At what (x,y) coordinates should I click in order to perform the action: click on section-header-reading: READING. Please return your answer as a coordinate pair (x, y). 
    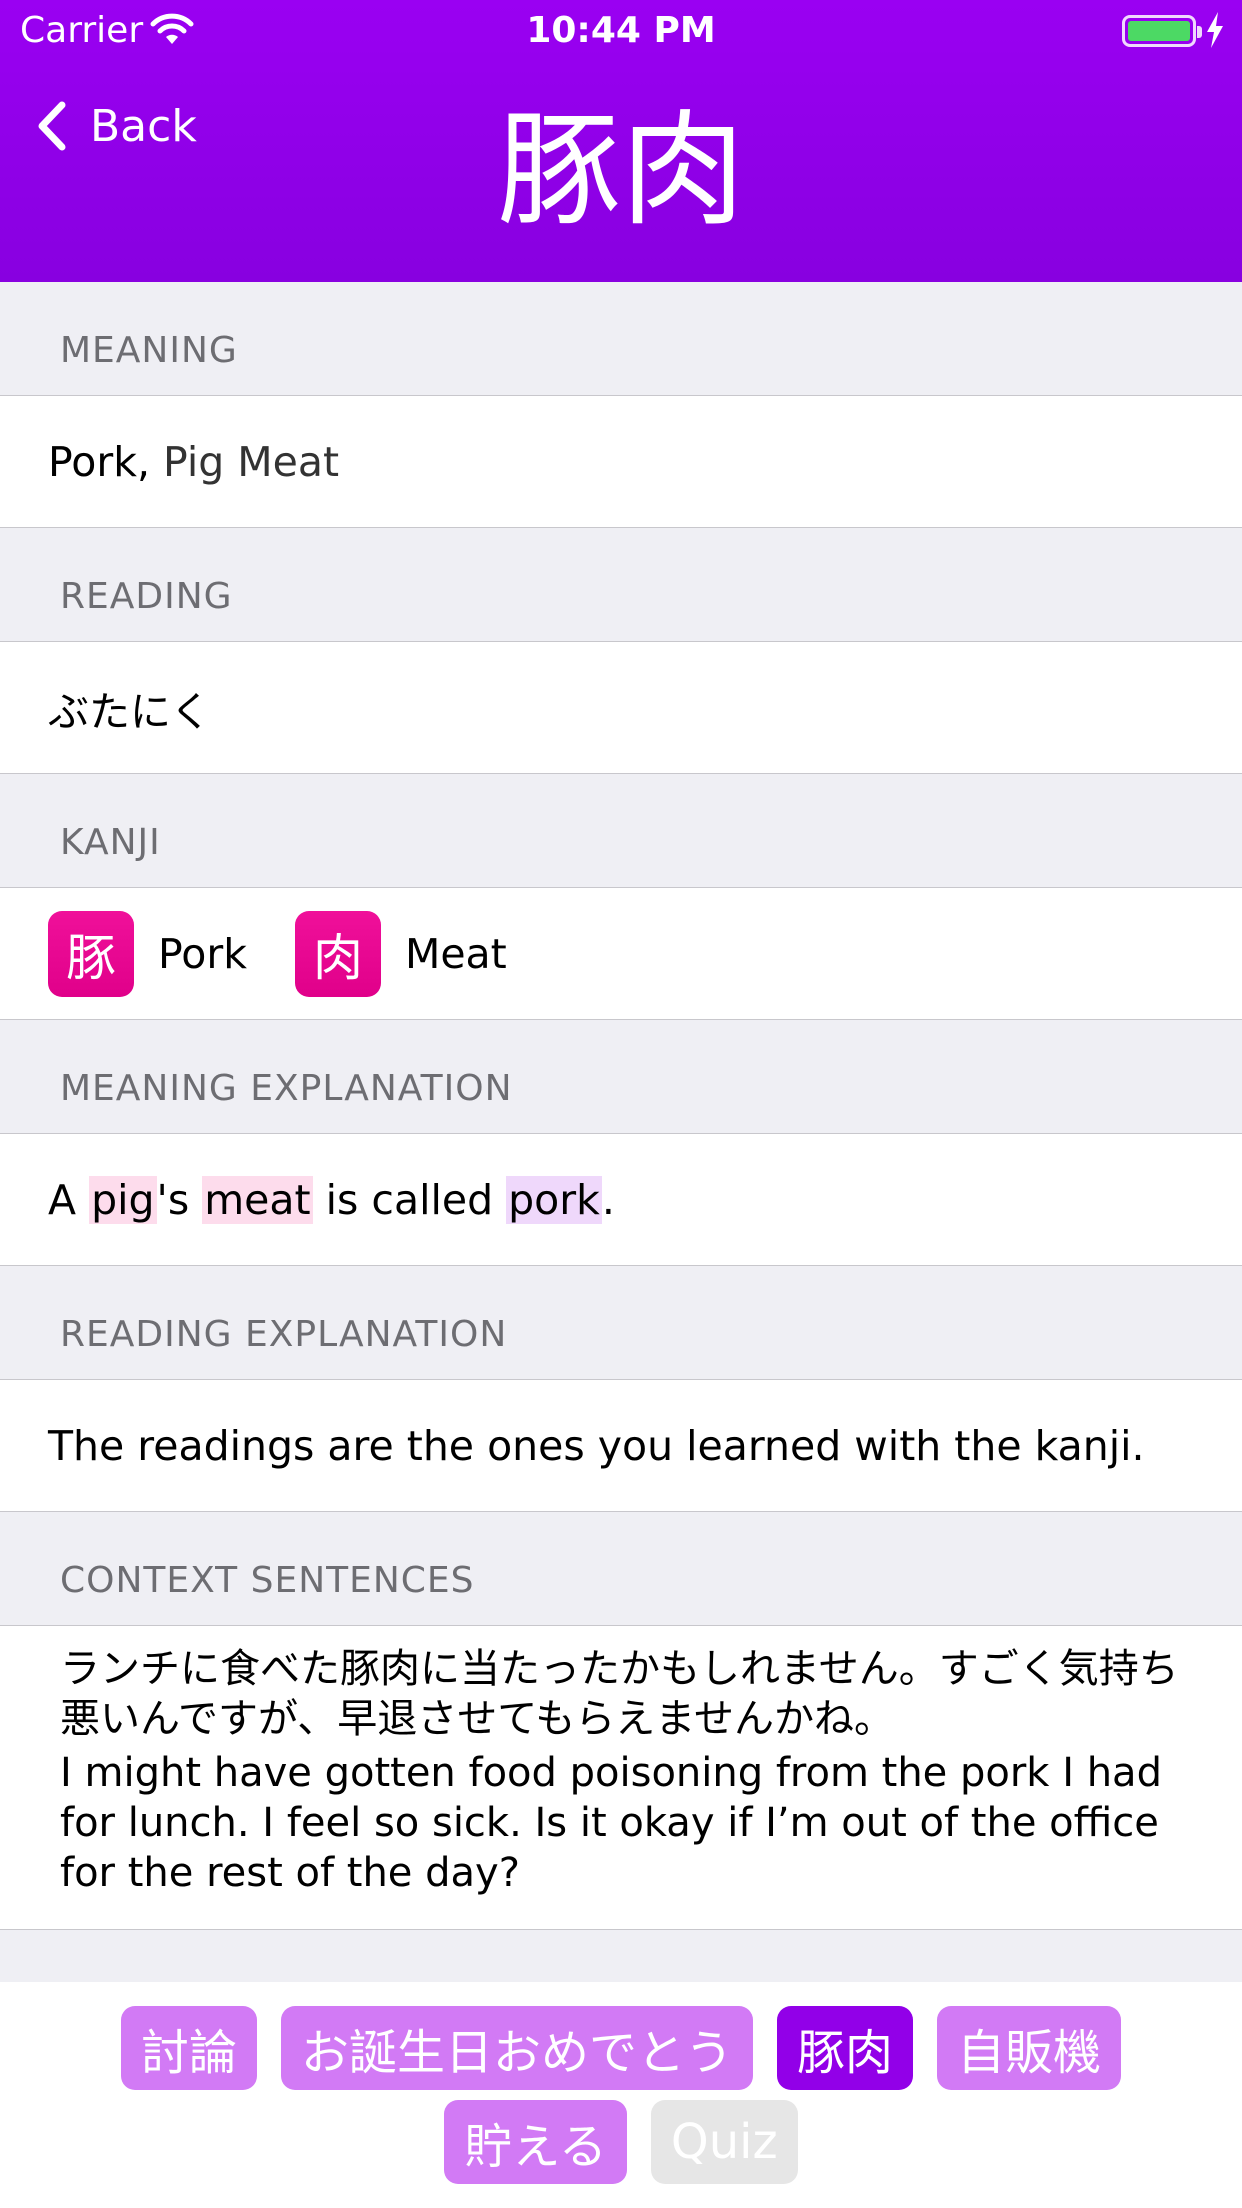
    Looking at the image, I should click on (621, 585).